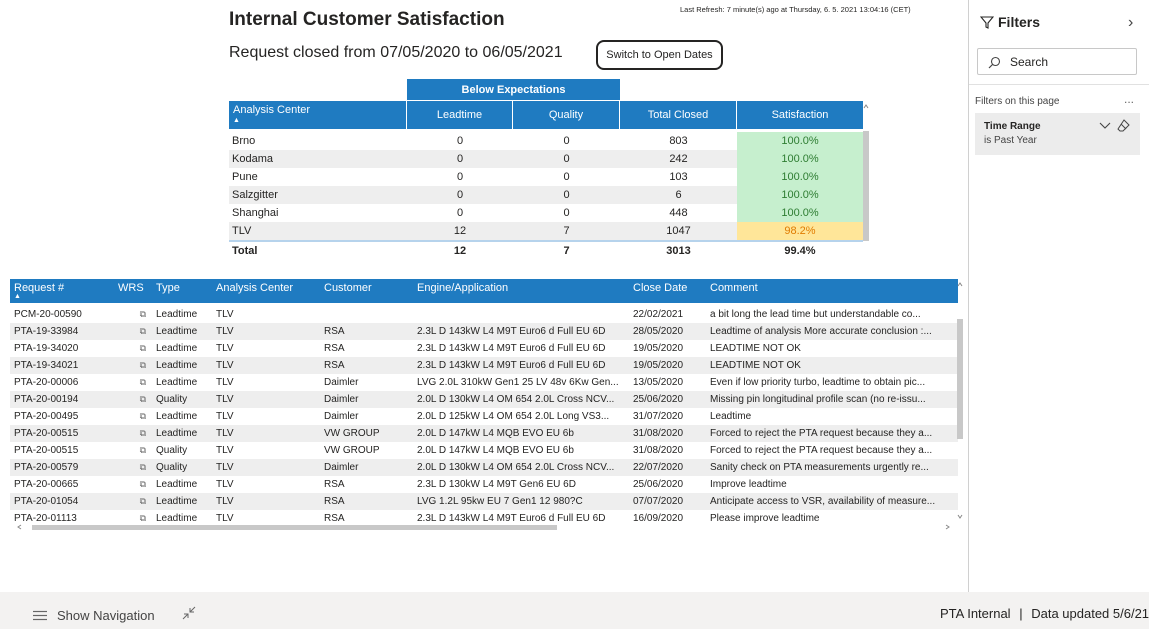 This screenshot has height=629, width=1149. I want to click on cell-customer: Daimler, so click(341, 399).